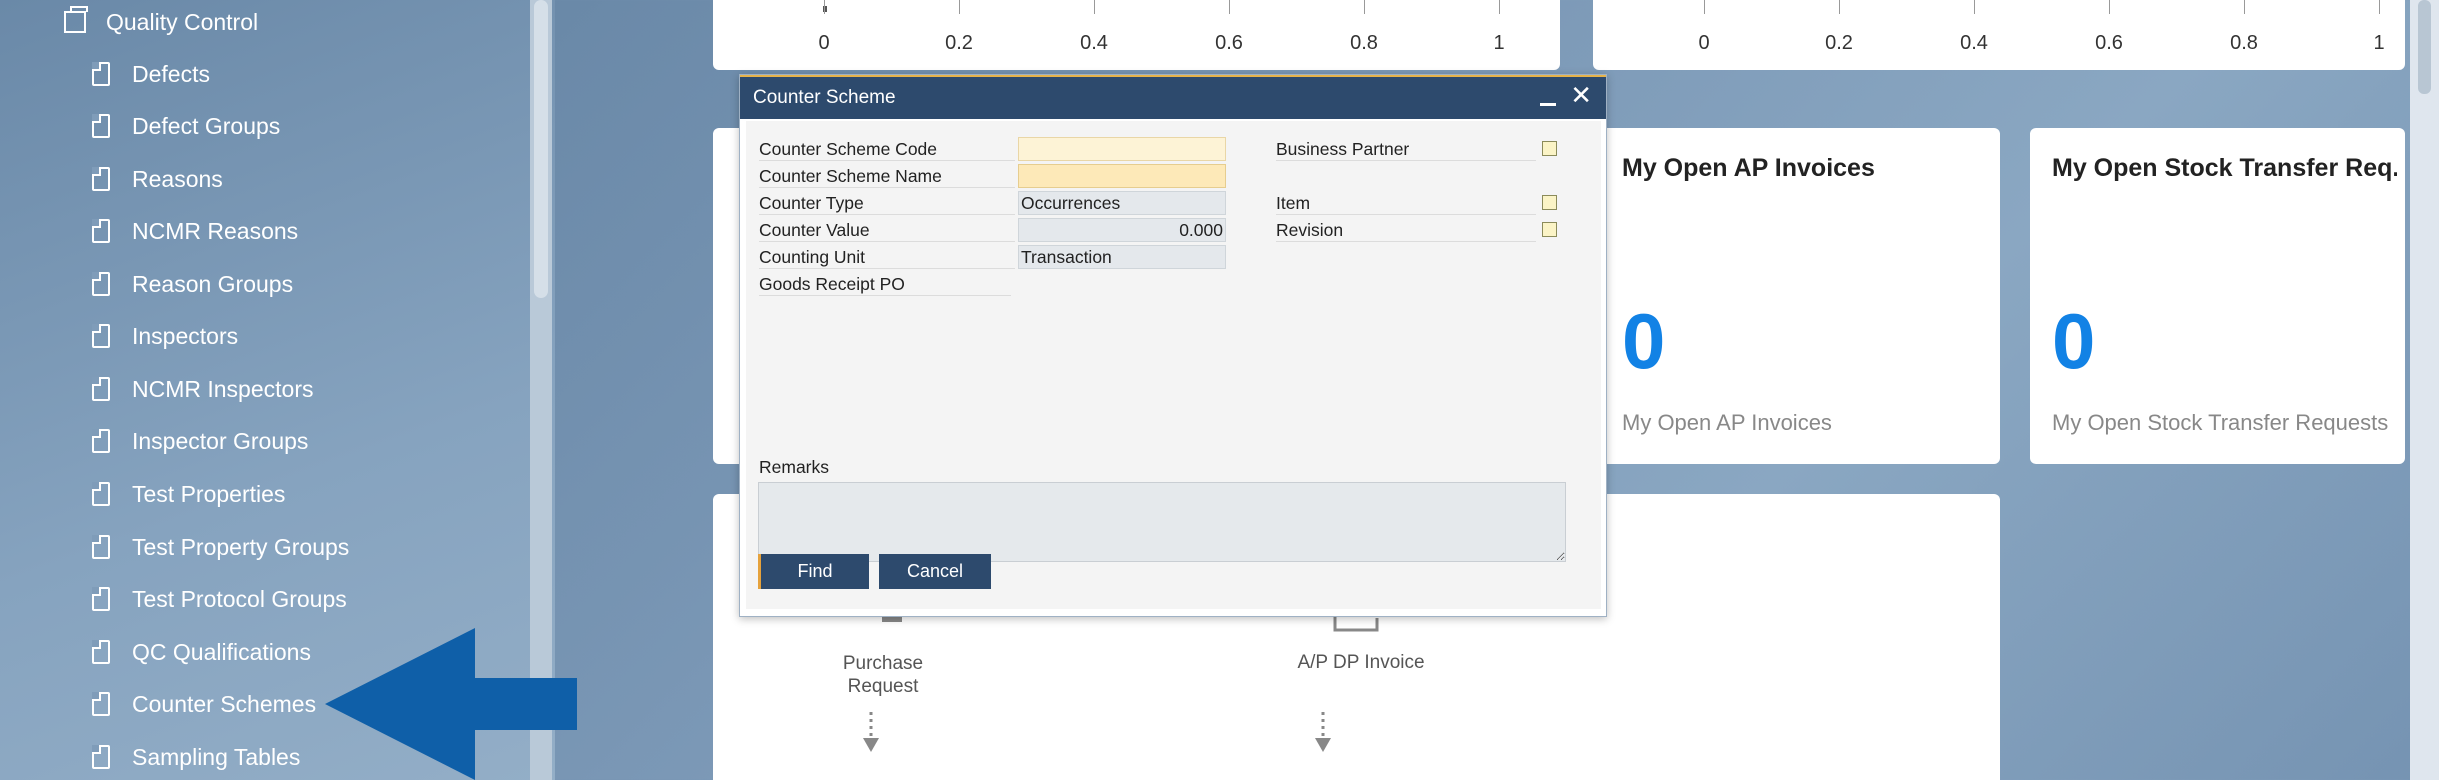 The width and height of the screenshot is (2439, 780). Describe the element at coordinates (887, 257) in the screenshot. I see `counting-unit-label: Counting Unit` at that location.